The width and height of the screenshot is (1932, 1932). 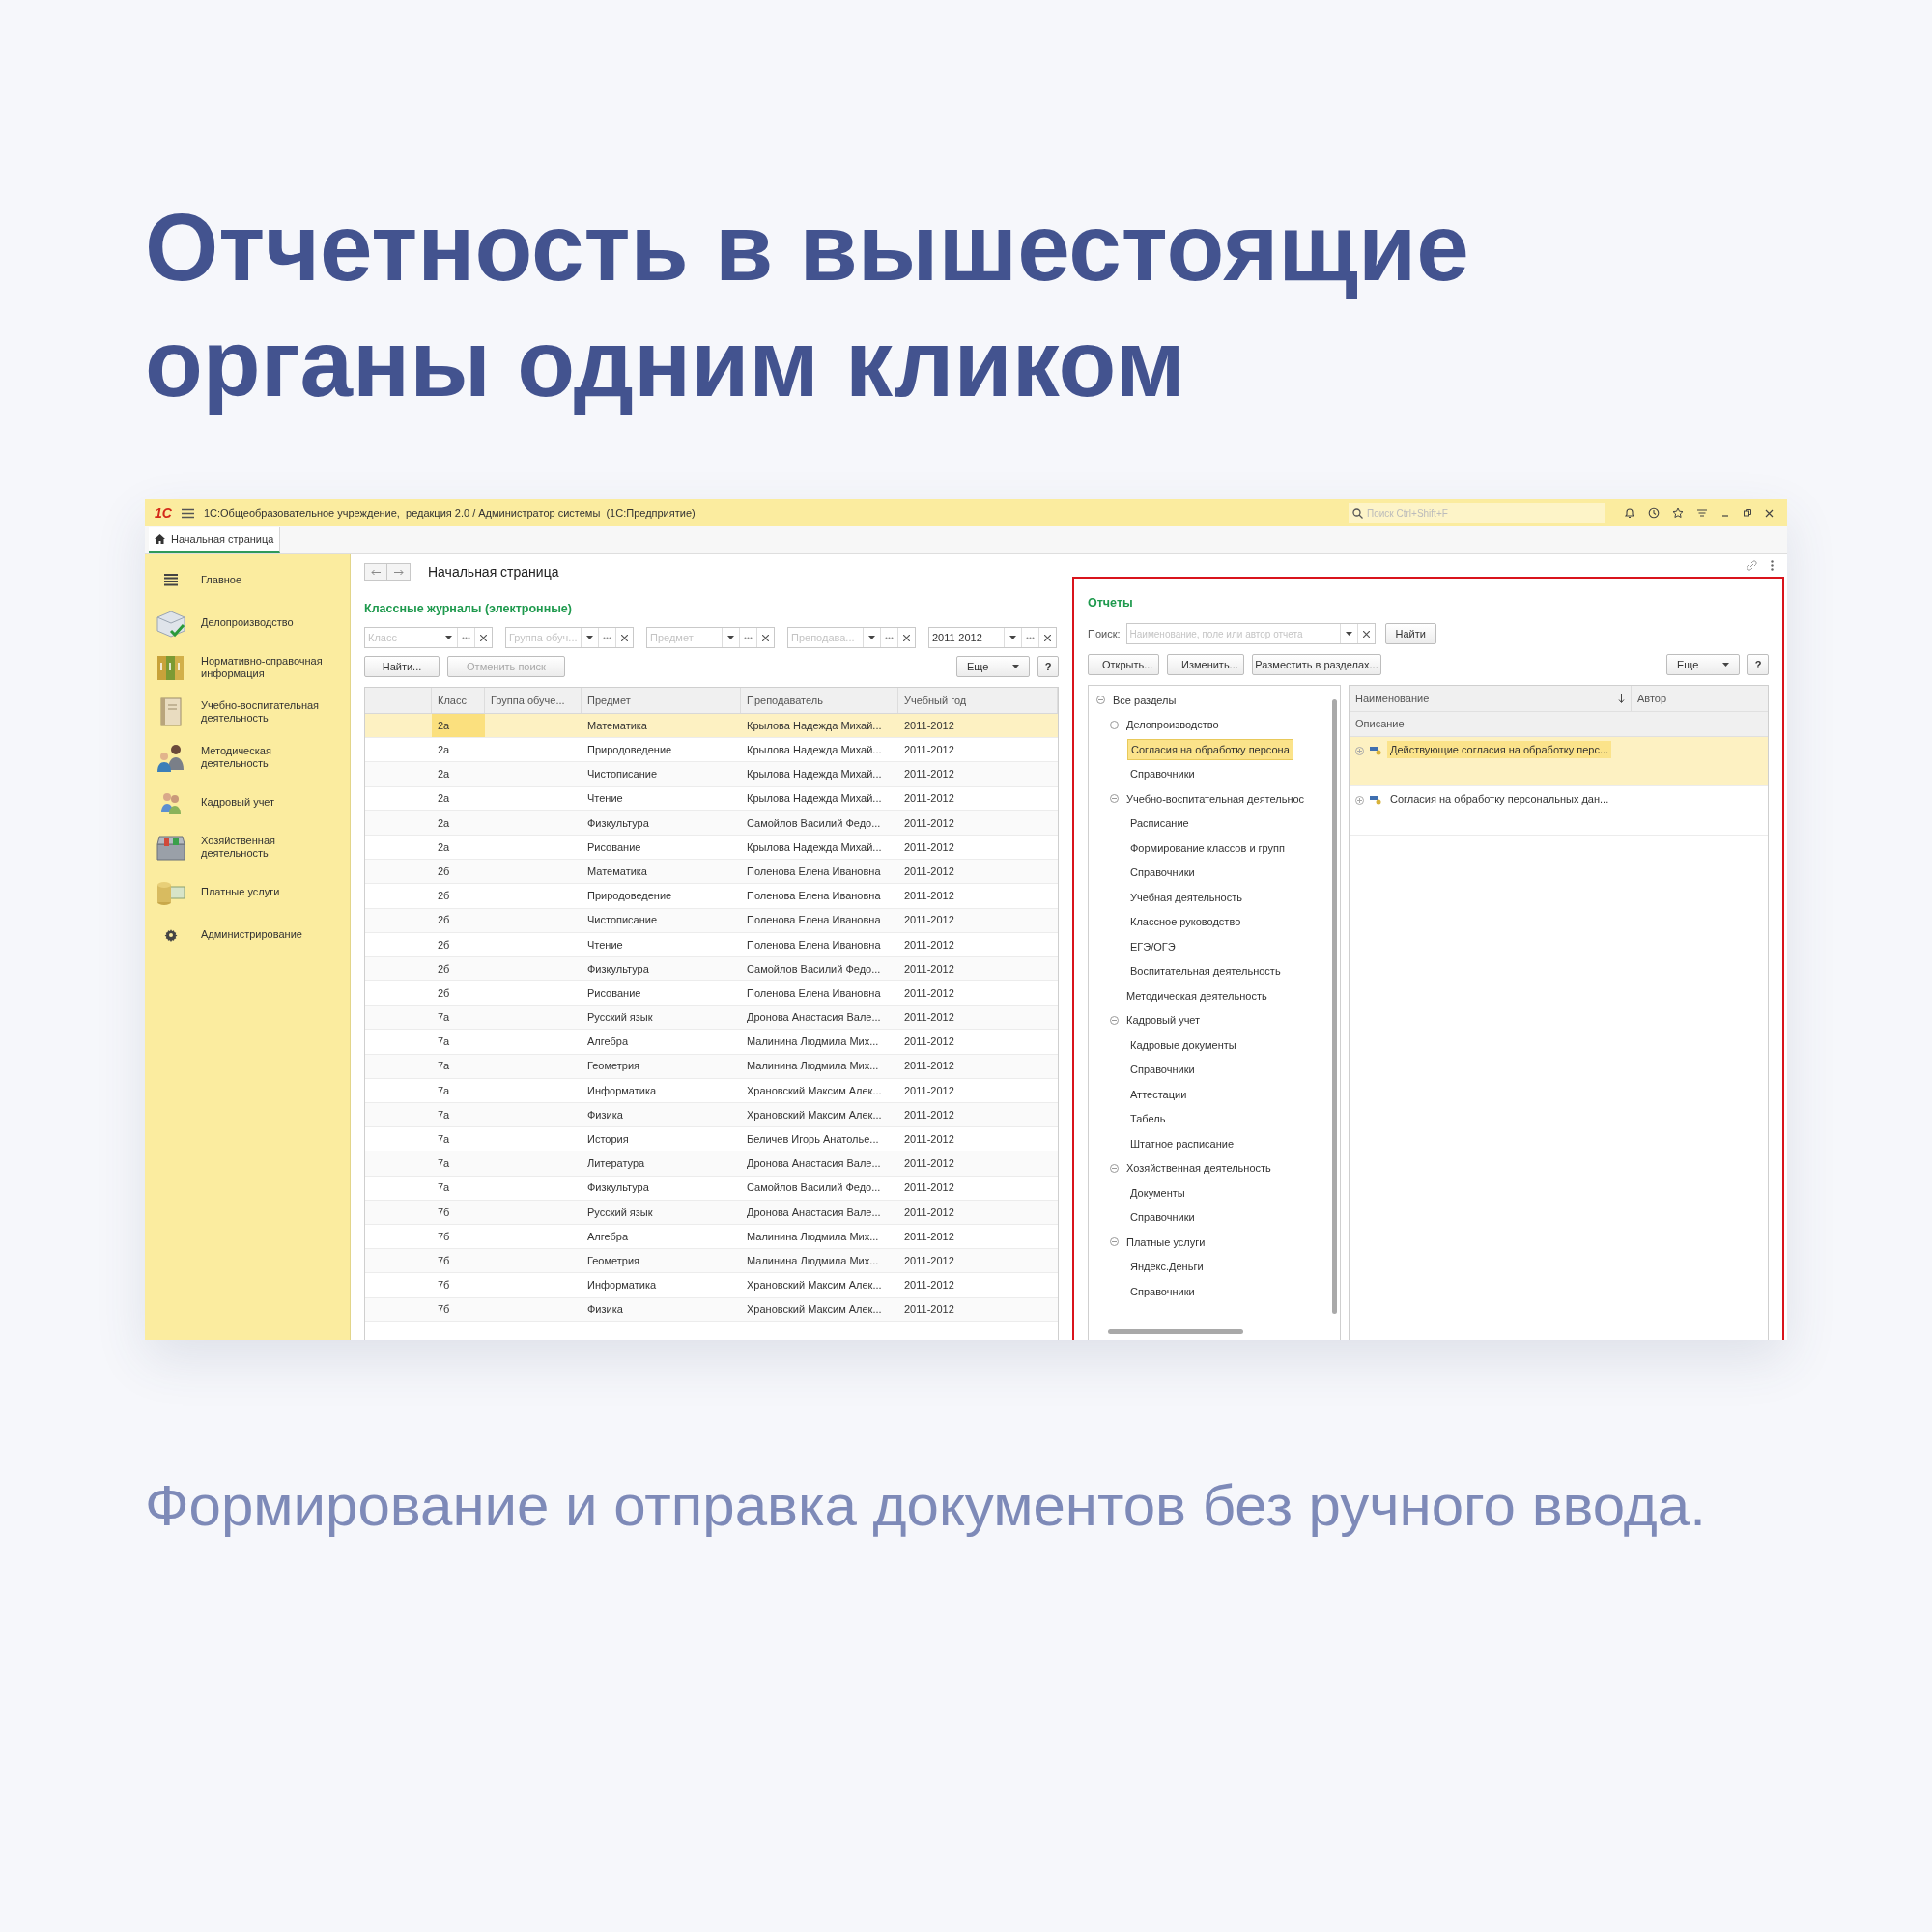 I want to click on tab: Начальная страница, so click(x=215, y=540).